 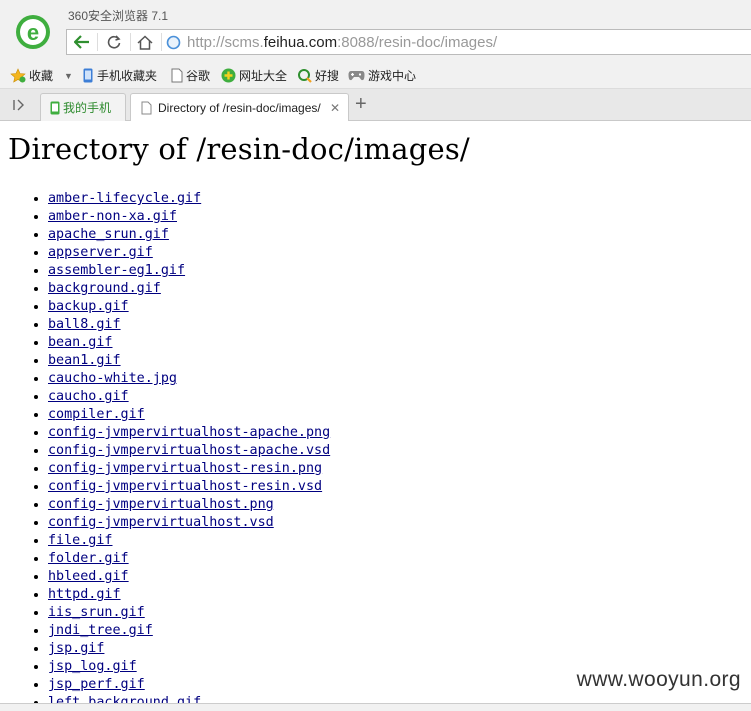 What do you see at coordinates (327, 76) in the screenshot?
I see `bookmark-label: 好搜` at bounding box center [327, 76].